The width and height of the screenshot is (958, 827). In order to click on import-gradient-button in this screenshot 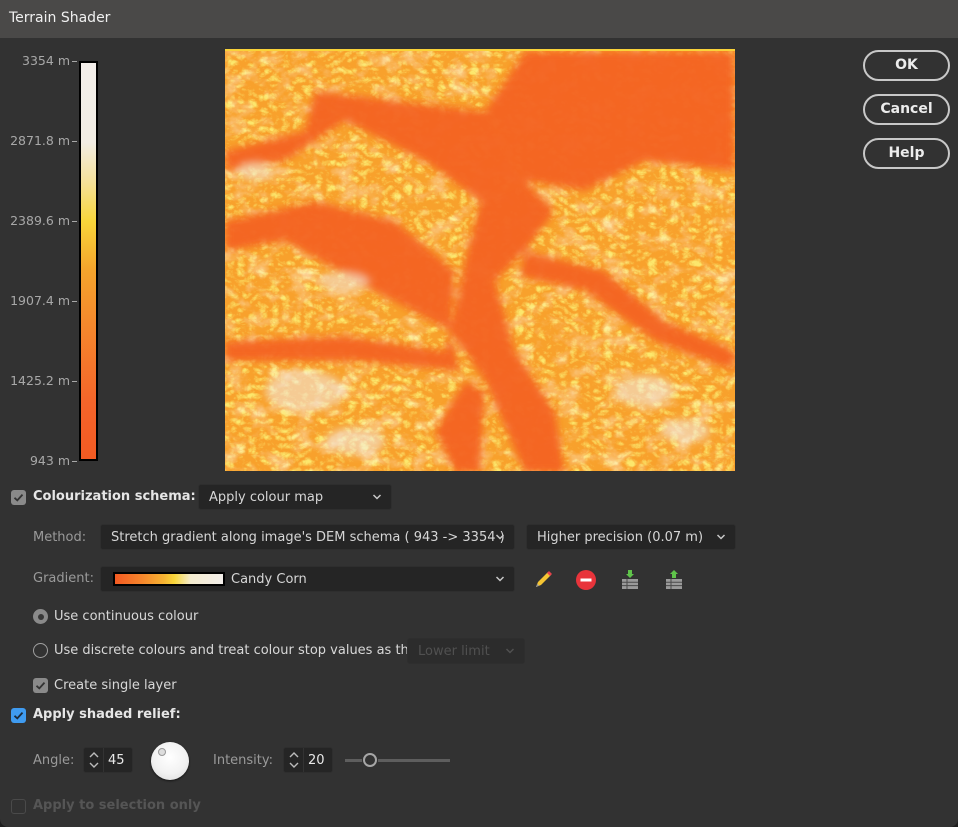, I will do `click(630, 580)`.